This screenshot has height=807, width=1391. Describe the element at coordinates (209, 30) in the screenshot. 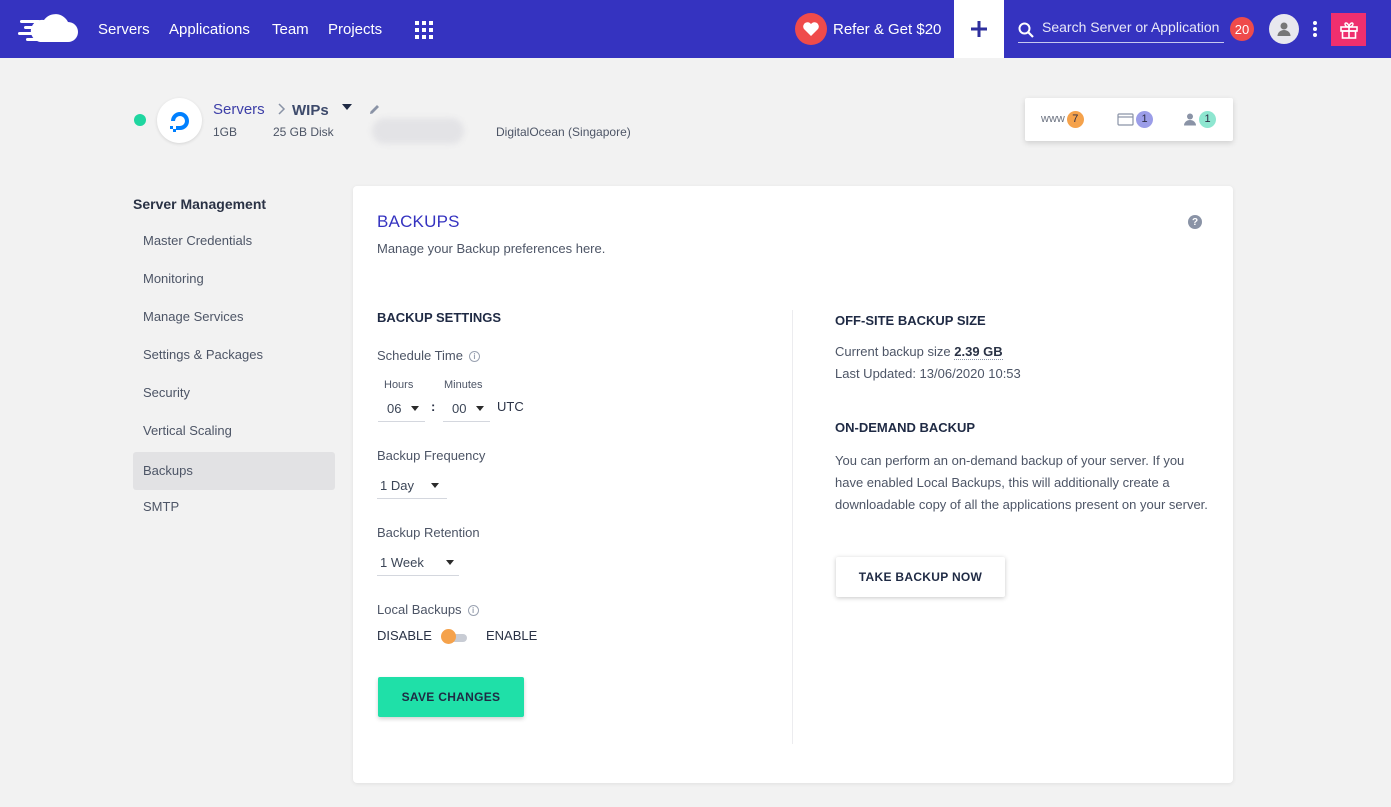

I see `nav-applications: Applications` at that location.